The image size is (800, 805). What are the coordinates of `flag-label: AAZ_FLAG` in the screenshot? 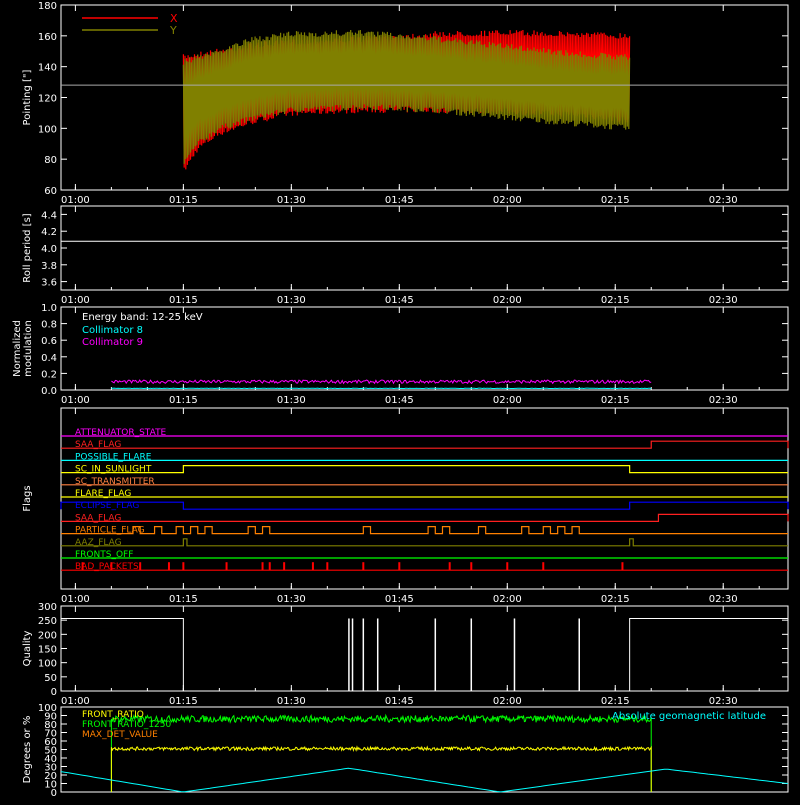 It's located at (98, 543).